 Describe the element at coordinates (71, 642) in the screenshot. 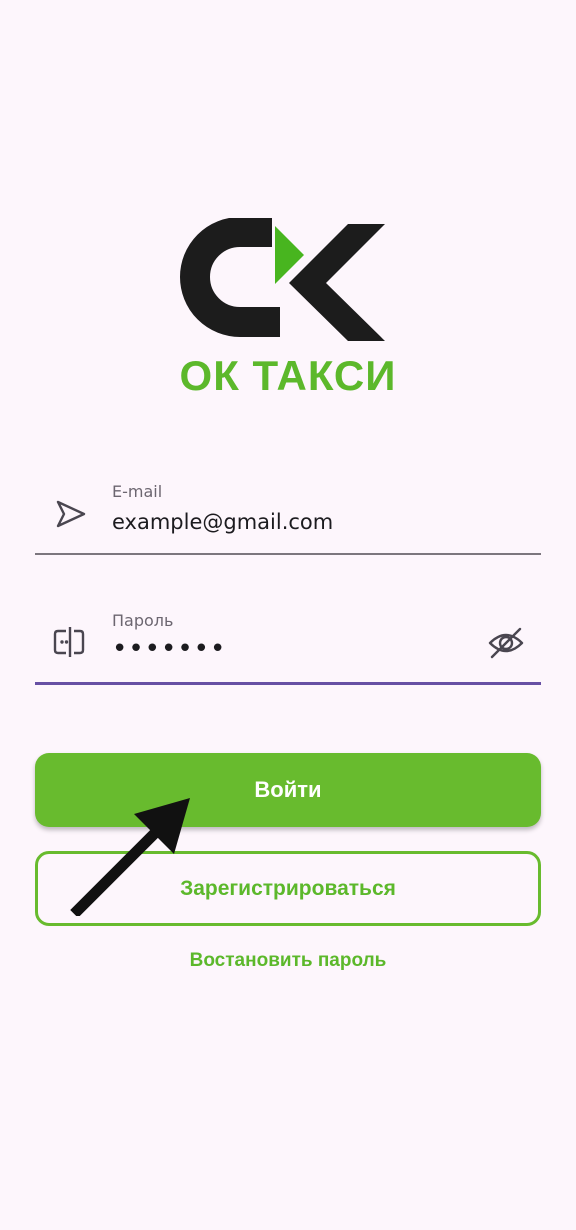

I see `password-field-icon` at that location.